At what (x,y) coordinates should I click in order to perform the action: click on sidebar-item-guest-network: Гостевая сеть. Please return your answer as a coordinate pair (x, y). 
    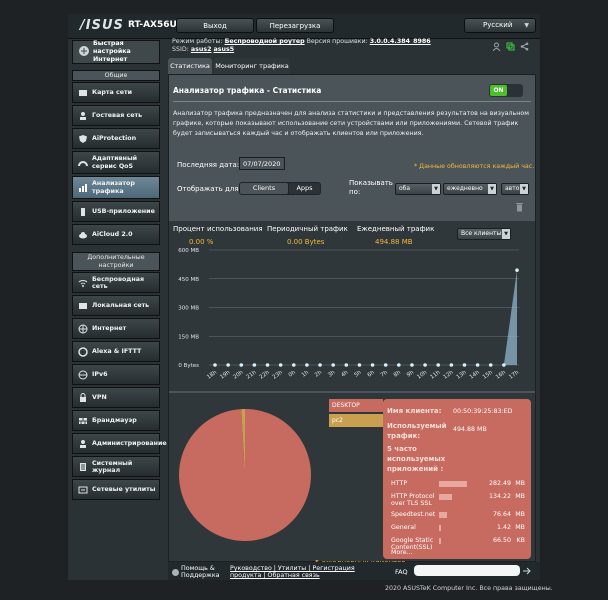
    Looking at the image, I should click on (116, 115).